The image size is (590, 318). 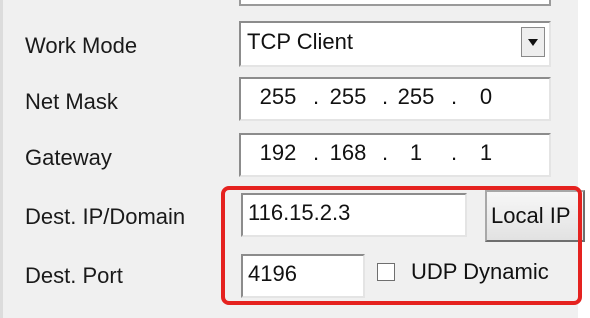 I want to click on work-mode-select: TCP Client, so click(x=395, y=44).